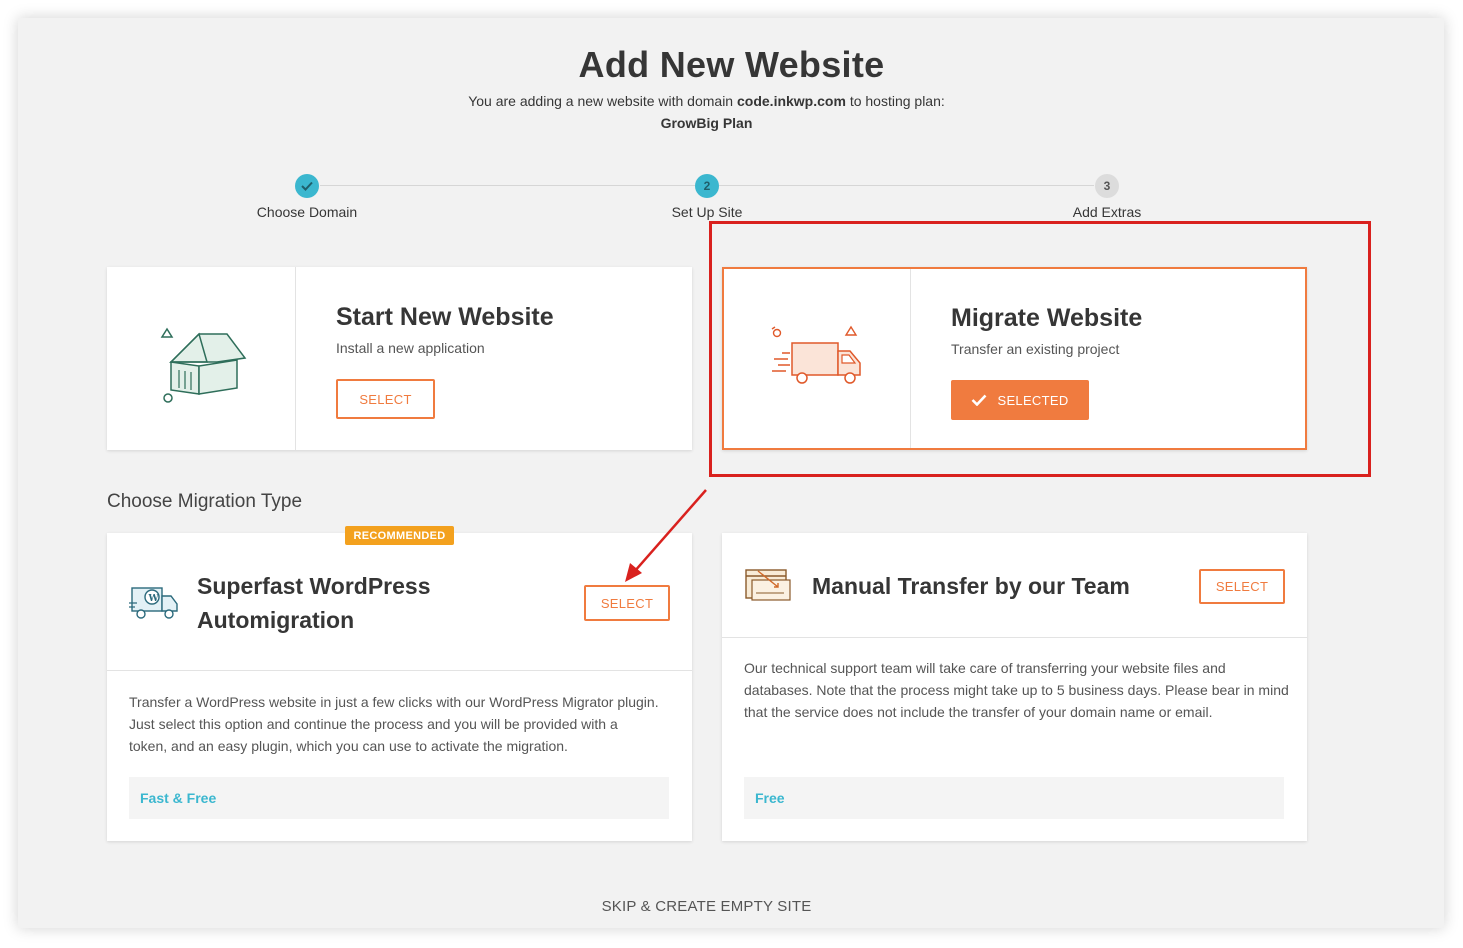 This screenshot has height=948, width=1463. Describe the element at coordinates (445, 317) in the screenshot. I see `start-new-website-title: Start New Website` at that location.